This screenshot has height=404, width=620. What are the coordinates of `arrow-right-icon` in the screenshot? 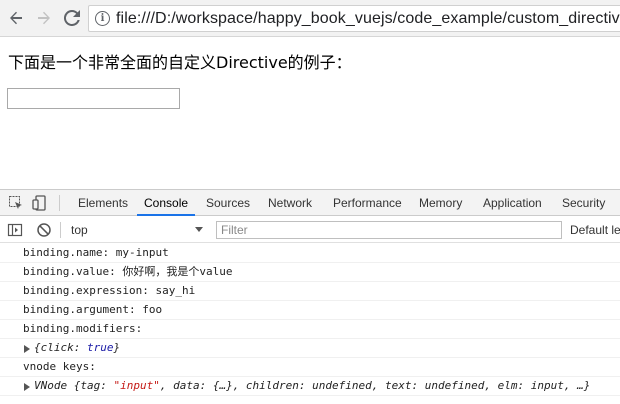 It's located at (44, 18).